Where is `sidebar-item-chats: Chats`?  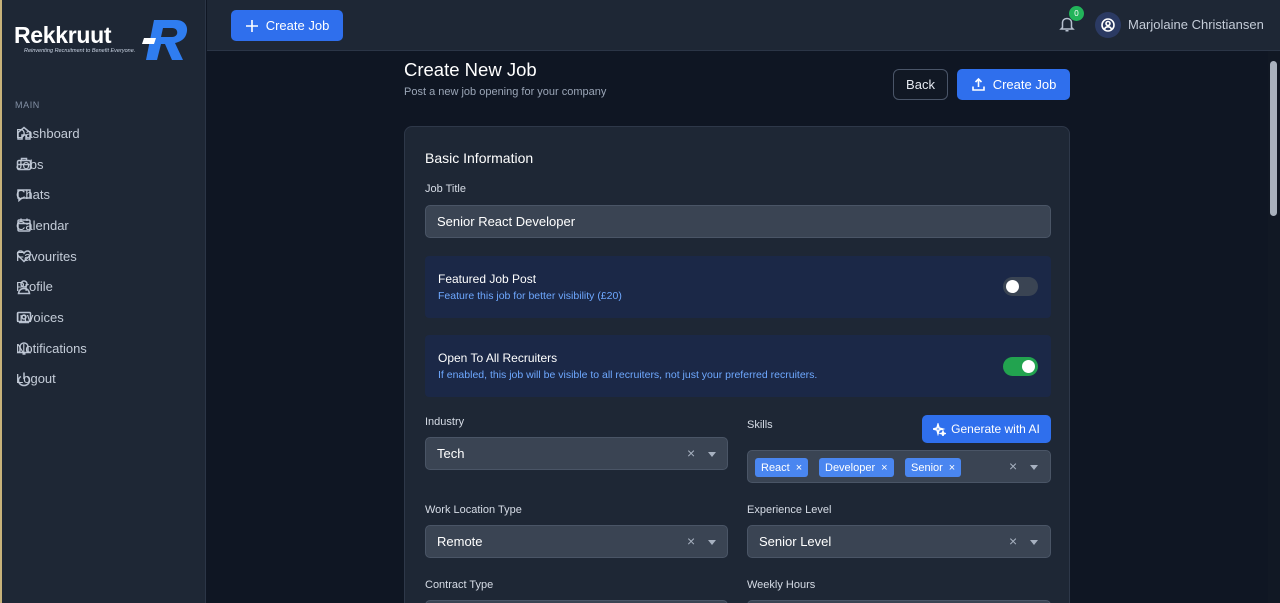 sidebar-item-chats: Chats is located at coordinates (104, 194).